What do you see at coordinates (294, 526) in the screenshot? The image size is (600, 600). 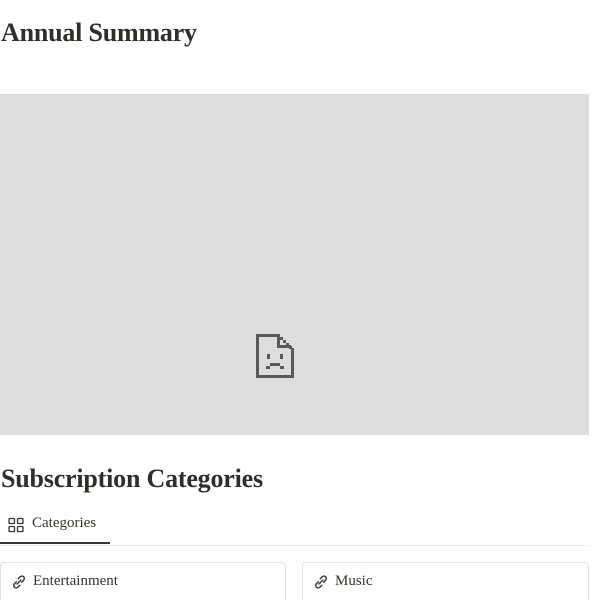 I see `view-tabs: Categories` at bounding box center [294, 526].